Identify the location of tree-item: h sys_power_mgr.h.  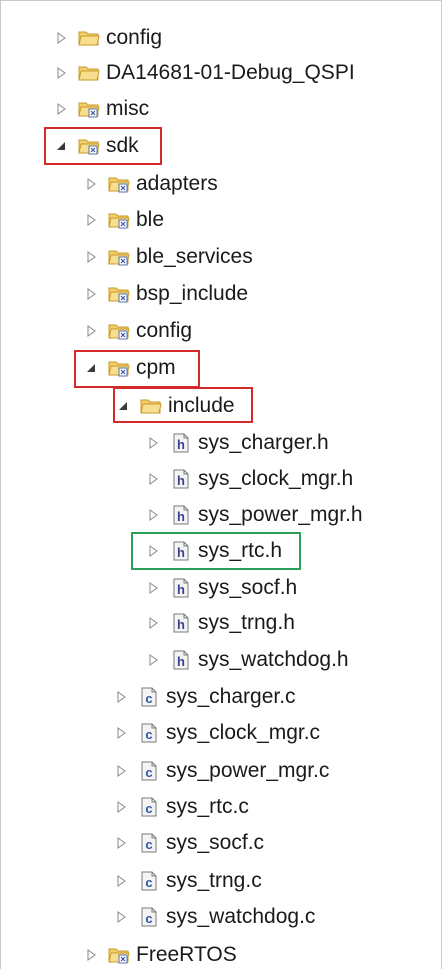
(254, 515).